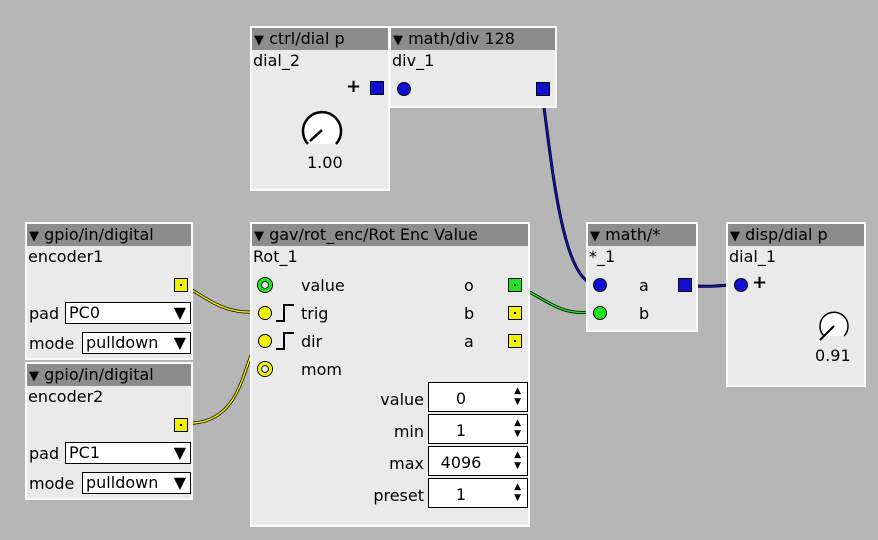  Describe the element at coordinates (398, 495) in the screenshot. I see `param-label-preset: preset` at that location.